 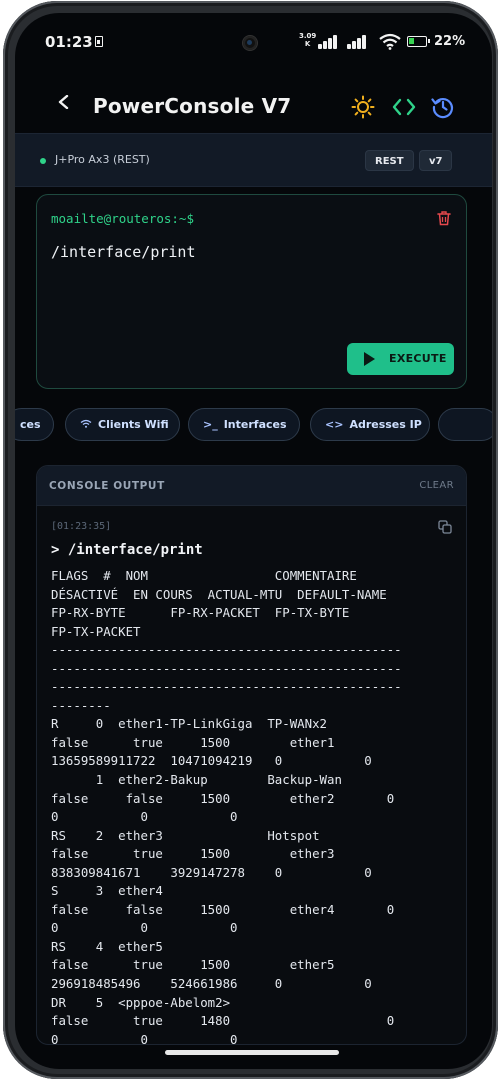 What do you see at coordinates (389, 160) in the screenshot?
I see `mode-badge: REST` at bounding box center [389, 160].